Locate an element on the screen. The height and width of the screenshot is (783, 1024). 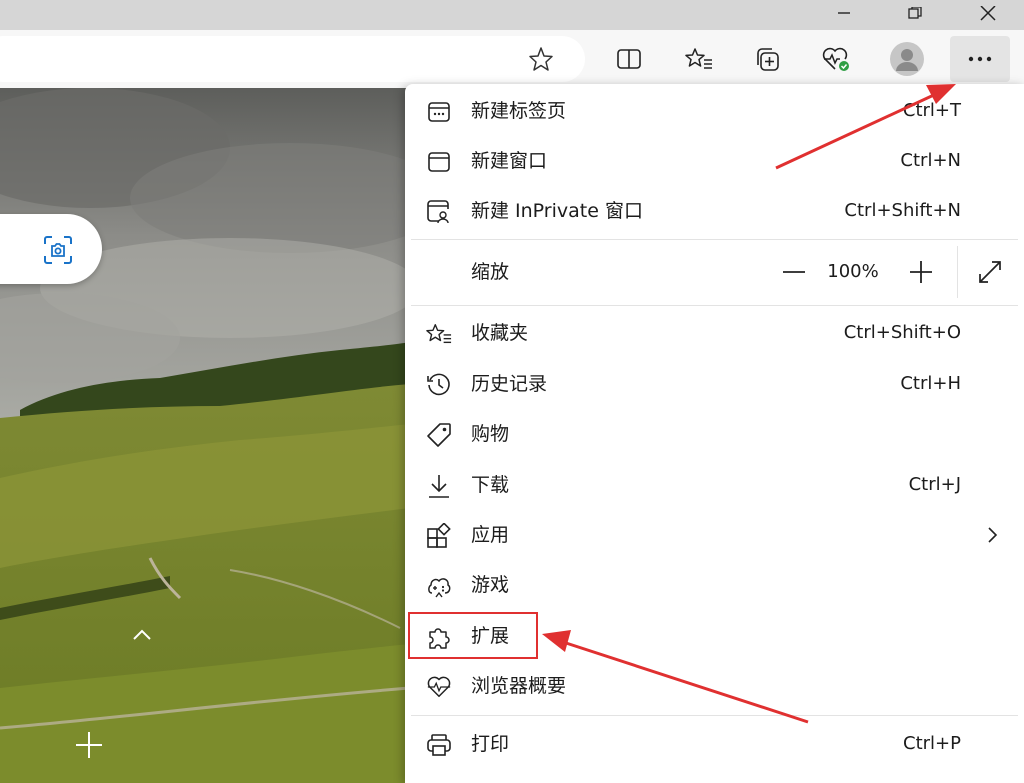
minimize-button is located at coordinates (844, 15).